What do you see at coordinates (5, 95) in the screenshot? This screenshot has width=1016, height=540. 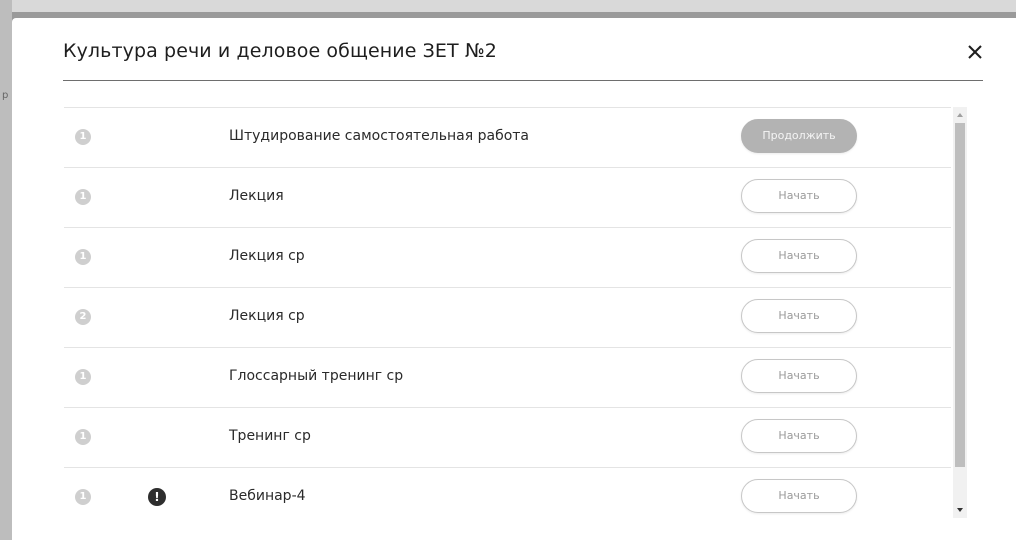 I see `backdrop-text: р` at bounding box center [5, 95].